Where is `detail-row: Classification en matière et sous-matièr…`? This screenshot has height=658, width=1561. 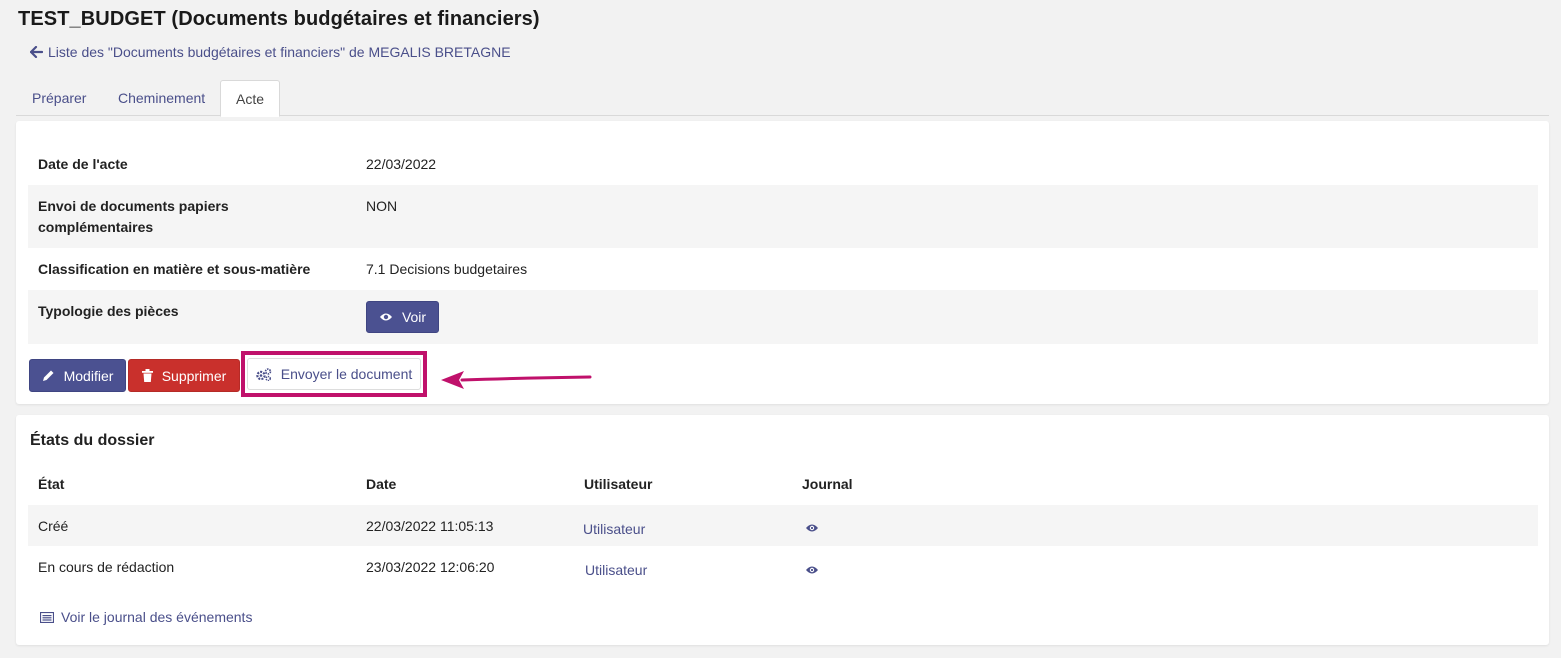 detail-row: Classification en matière et sous-matièr… is located at coordinates (783, 269).